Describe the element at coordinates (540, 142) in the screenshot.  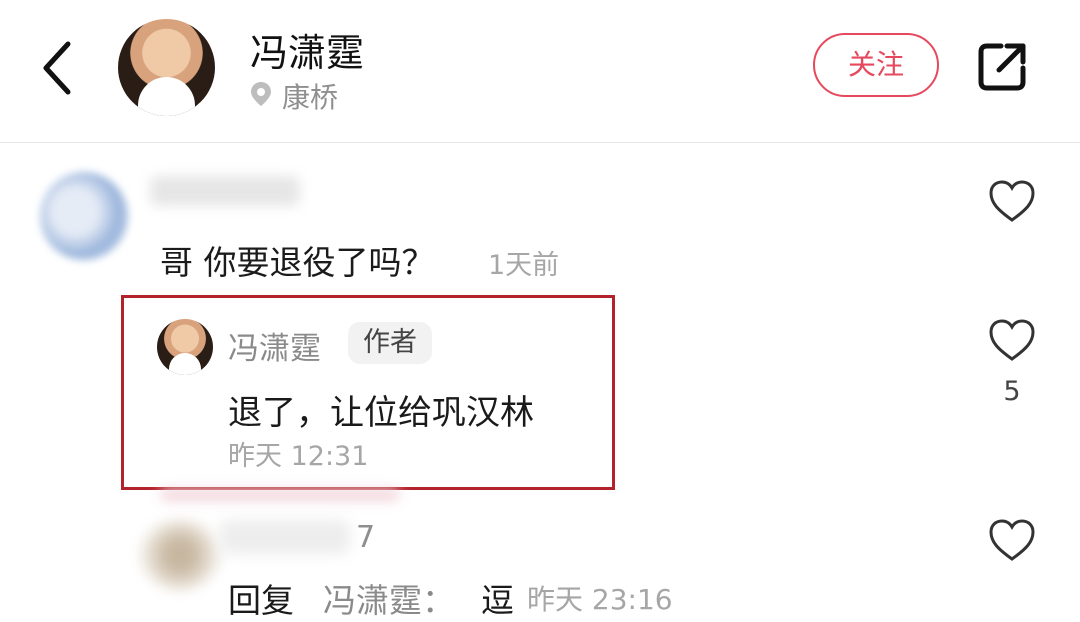
I see `header-divider` at that location.